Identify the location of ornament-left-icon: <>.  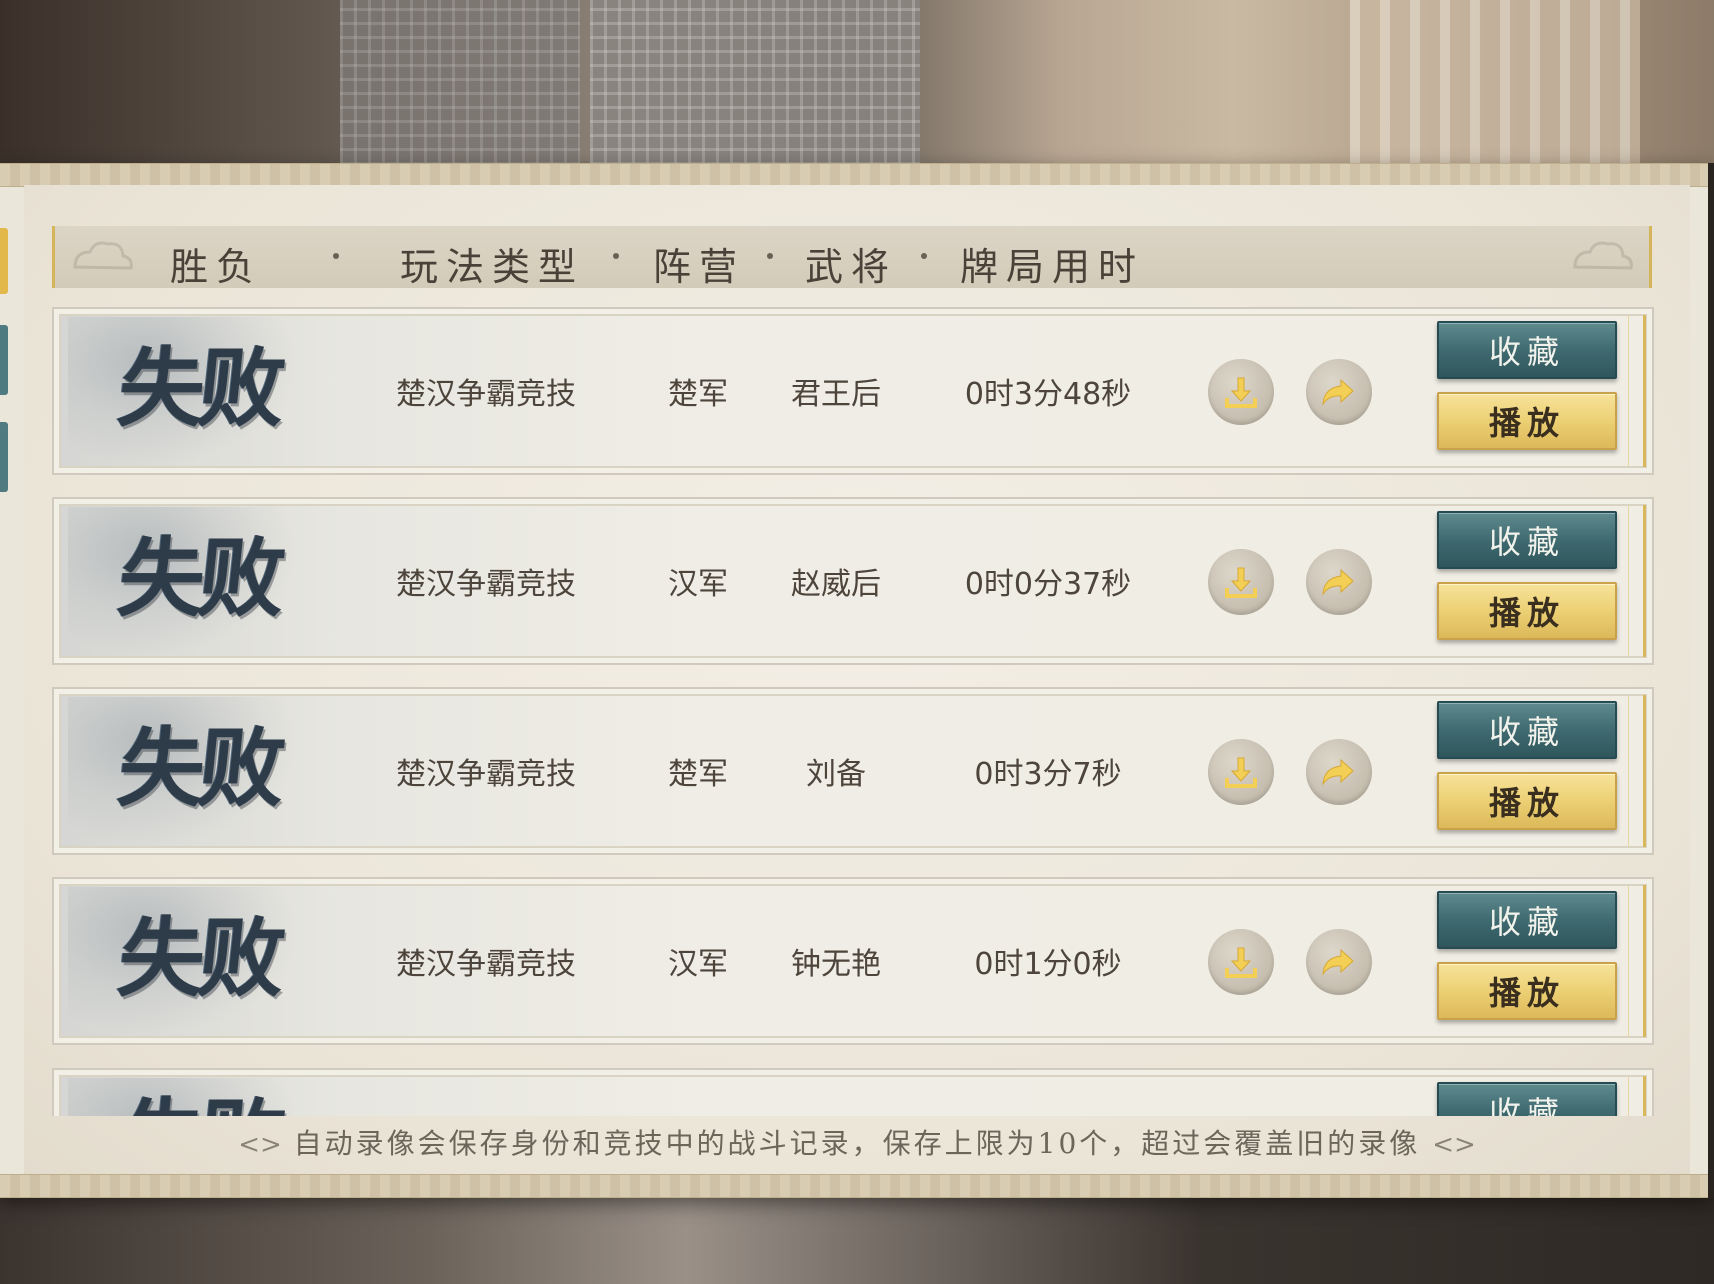
(260, 1145).